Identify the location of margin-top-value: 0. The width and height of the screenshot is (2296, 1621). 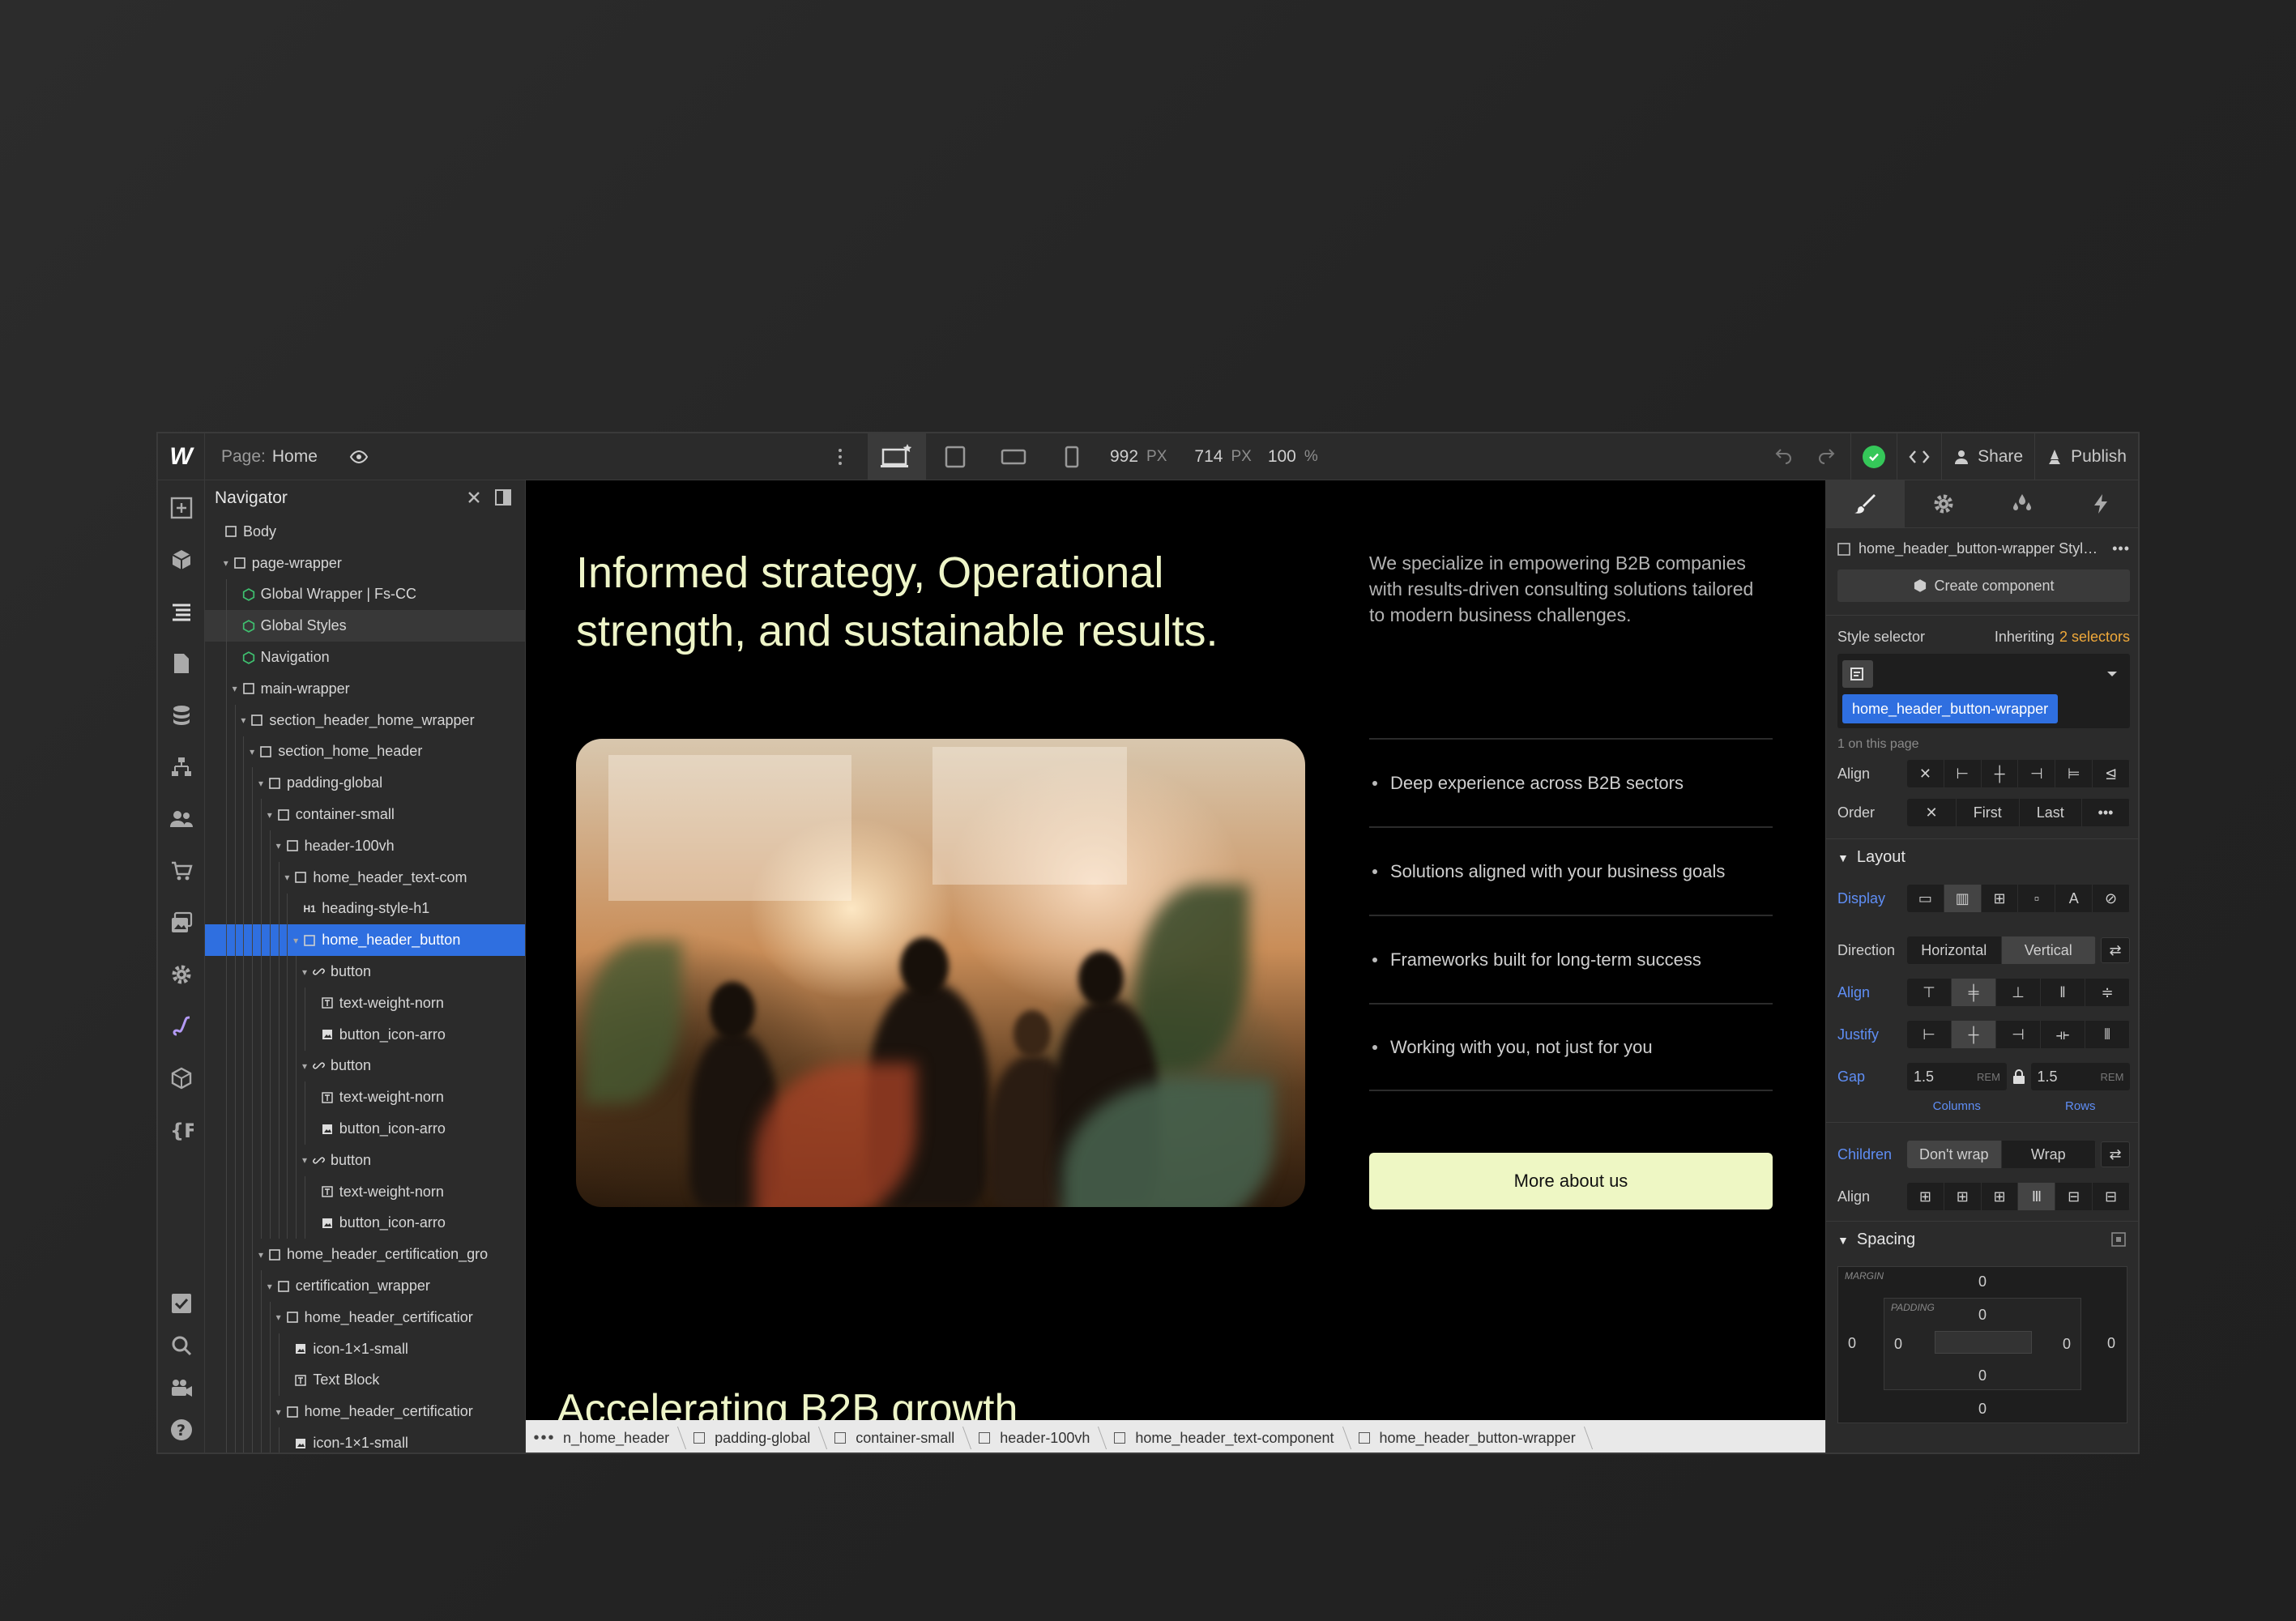
(1983, 1281).